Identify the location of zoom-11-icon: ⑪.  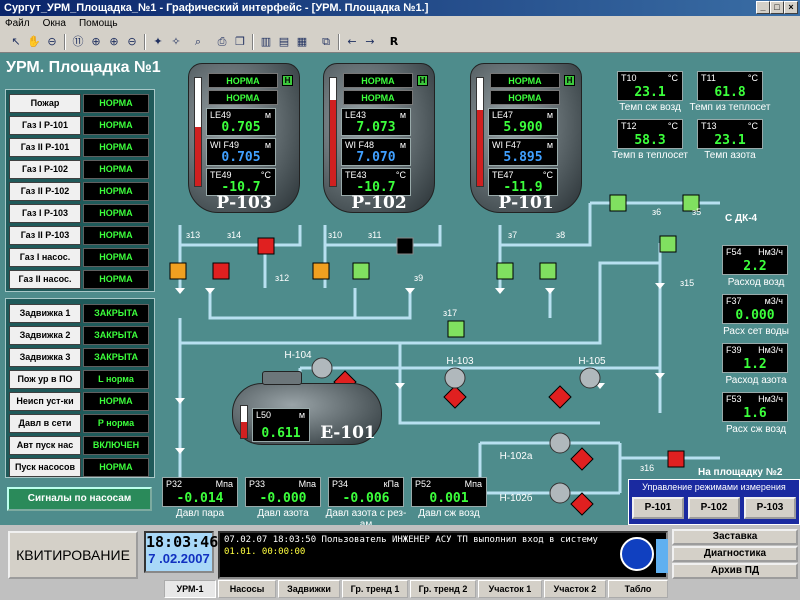
(78, 42).